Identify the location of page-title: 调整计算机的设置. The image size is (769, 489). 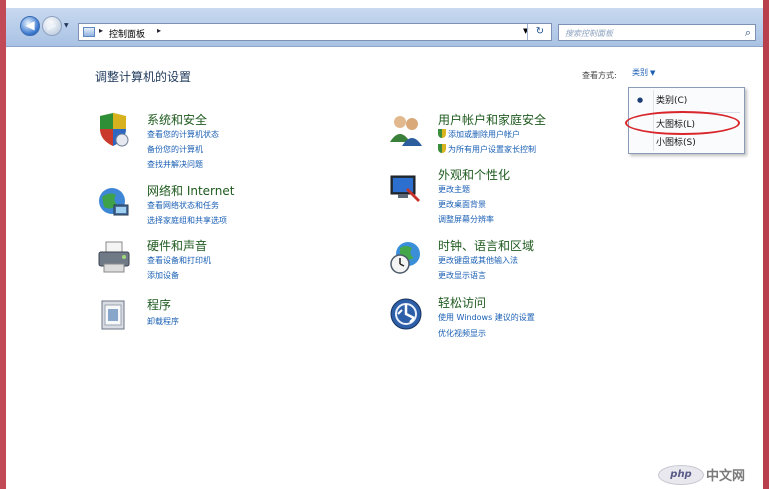
(143, 77).